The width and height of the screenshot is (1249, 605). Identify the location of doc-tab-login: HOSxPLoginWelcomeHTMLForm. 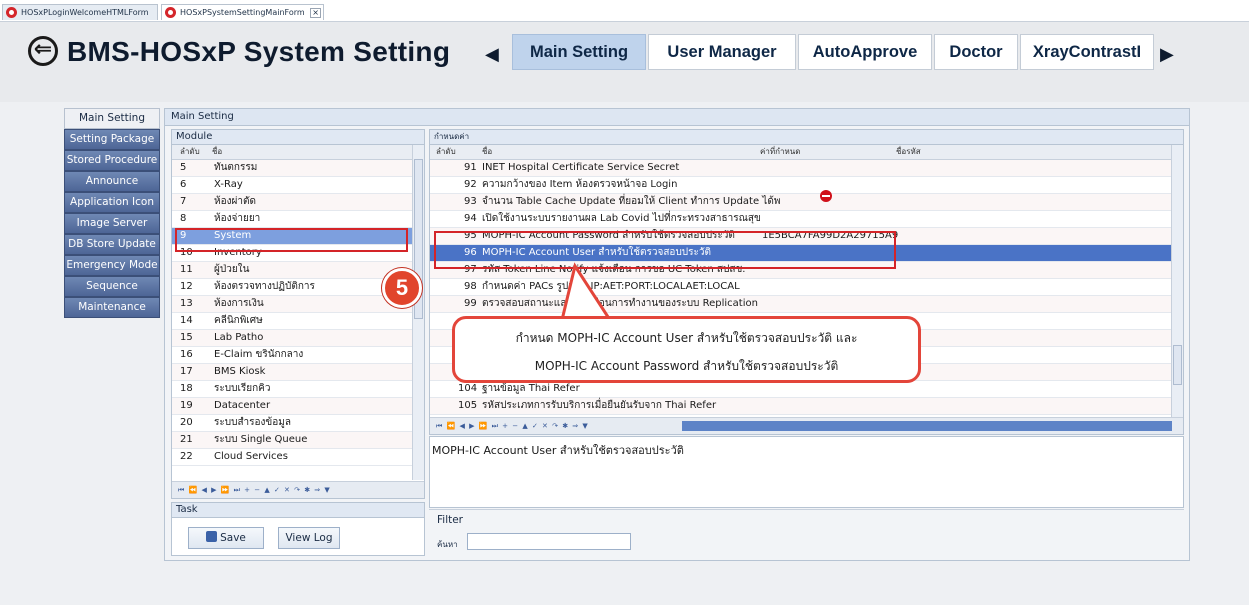
(80, 12).